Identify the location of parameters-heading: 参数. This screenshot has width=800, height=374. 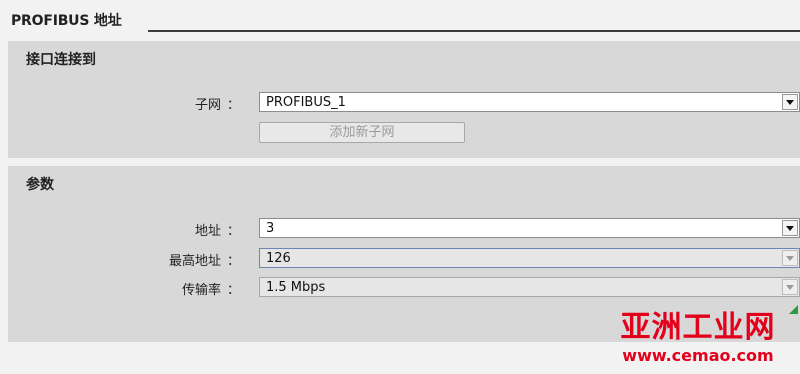
(40, 185).